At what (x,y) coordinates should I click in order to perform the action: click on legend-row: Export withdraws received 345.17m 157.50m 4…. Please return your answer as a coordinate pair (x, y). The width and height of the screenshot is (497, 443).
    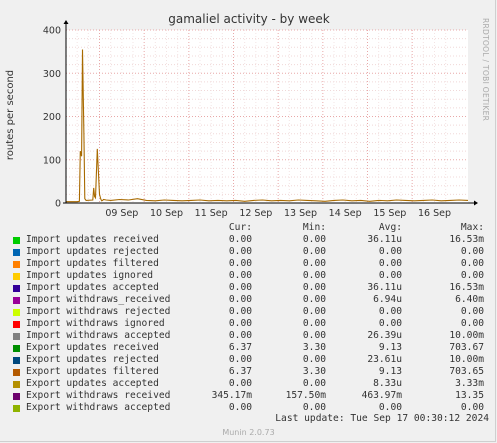
    Looking at the image, I should click on (251, 396).